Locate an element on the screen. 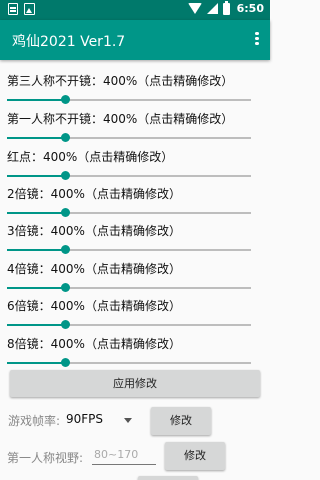  battery-icon is located at coordinates (226, 7).